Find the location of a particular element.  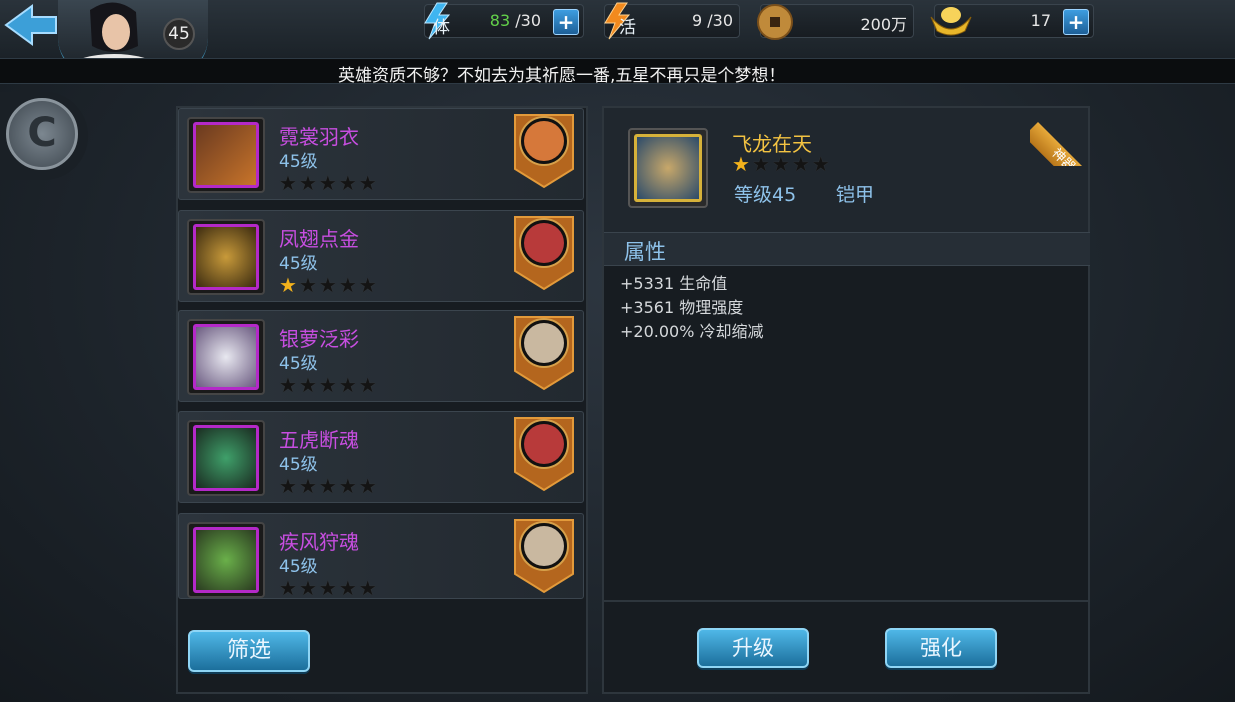

item-name: 疾风狩魂 is located at coordinates (319, 542).